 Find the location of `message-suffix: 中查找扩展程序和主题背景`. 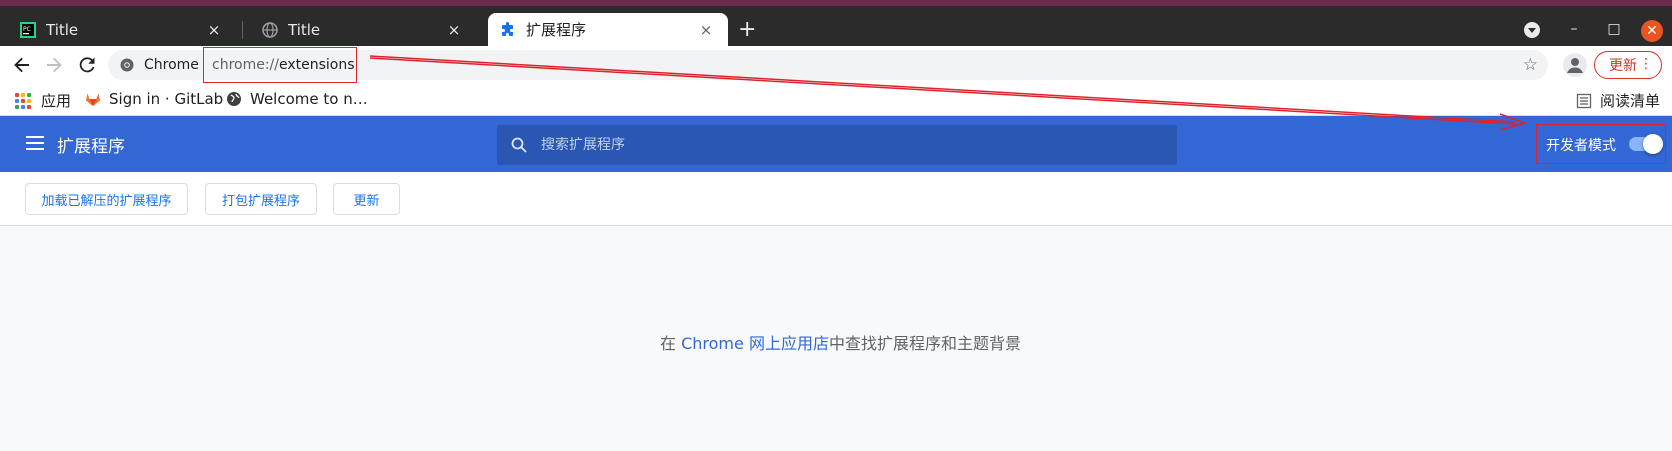

message-suffix: 中查找扩展程序和主题背景 is located at coordinates (924, 343).